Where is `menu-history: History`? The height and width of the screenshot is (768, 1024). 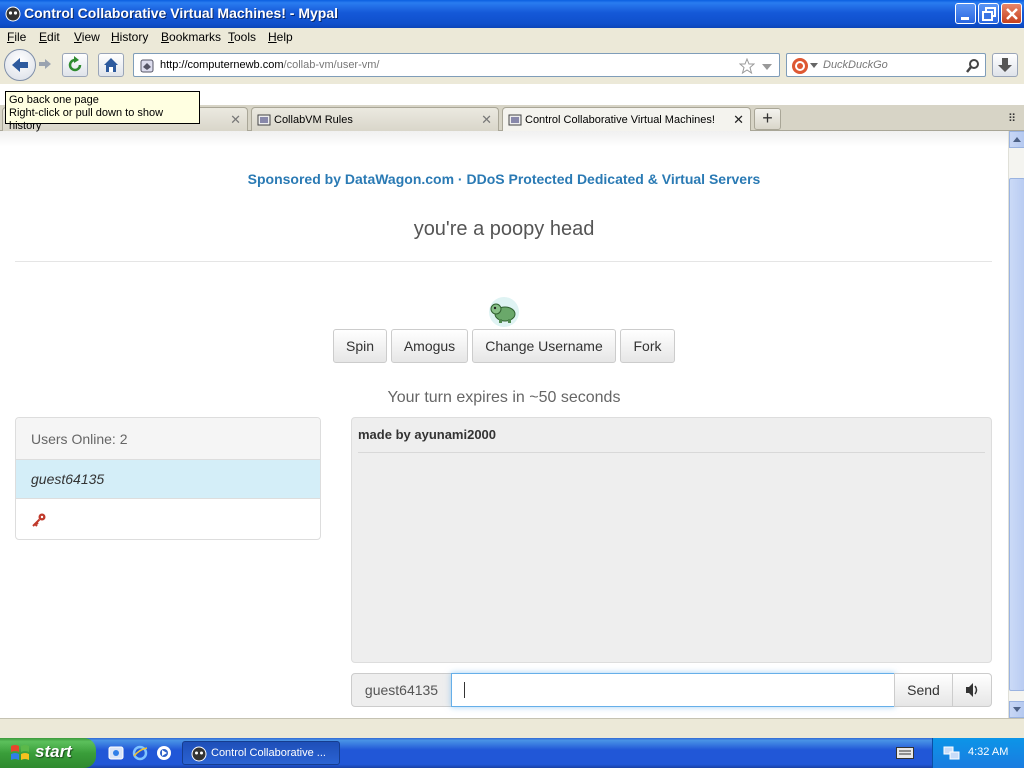
menu-history: History is located at coordinates (129, 37).